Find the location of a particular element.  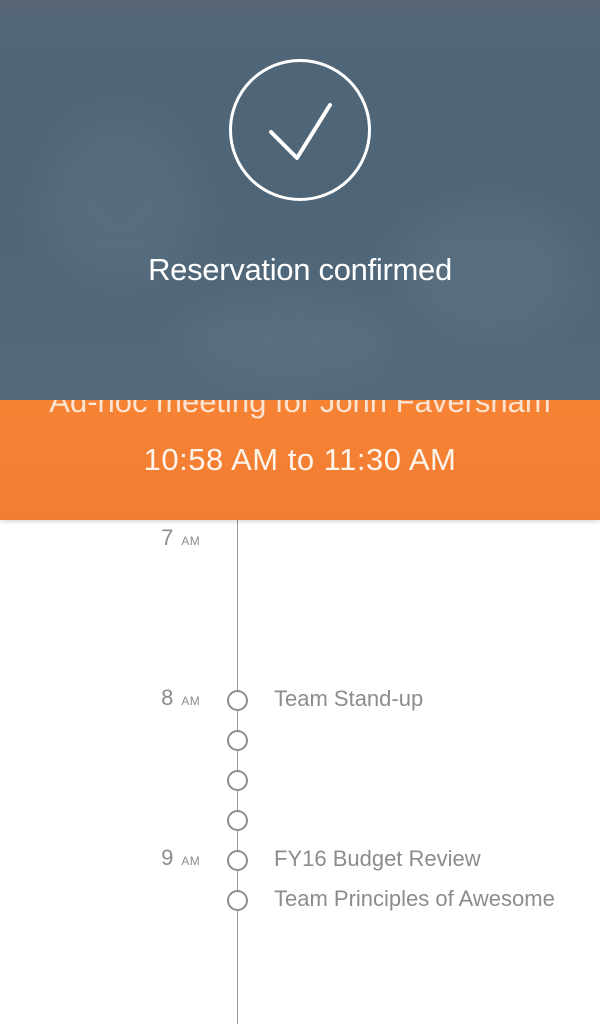

hour-label-8: 8 AM is located at coordinates (160, 698).